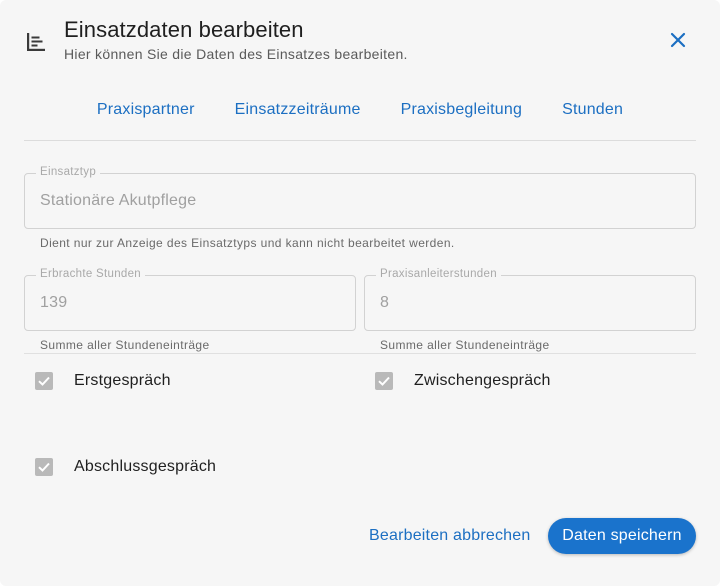  I want to click on erbrachte-stunden-label: Erbrachte Stunden, so click(90, 274).